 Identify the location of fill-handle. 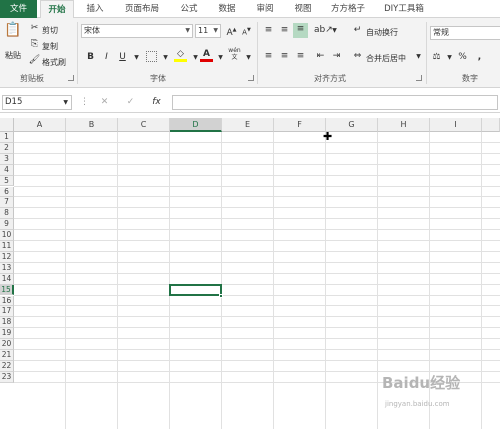
(221, 295).